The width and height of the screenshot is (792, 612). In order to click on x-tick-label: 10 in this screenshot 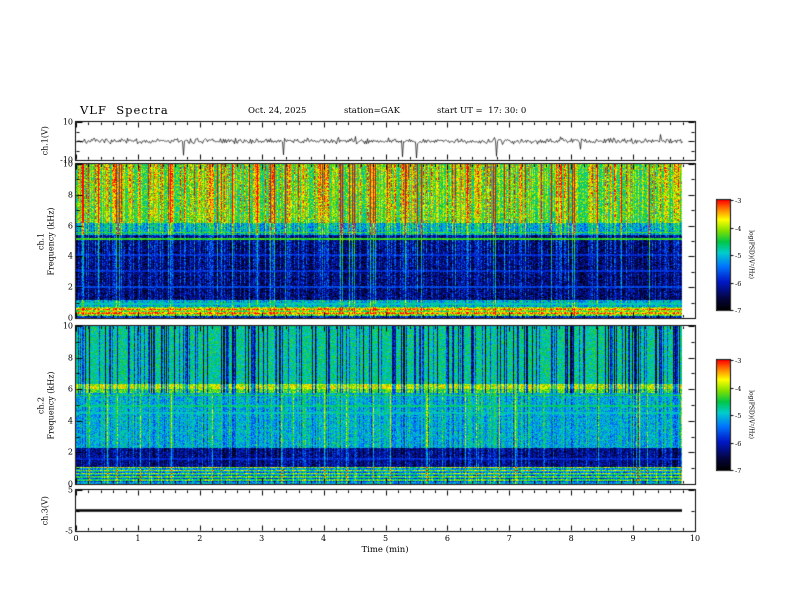, I will do `click(695, 538)`.